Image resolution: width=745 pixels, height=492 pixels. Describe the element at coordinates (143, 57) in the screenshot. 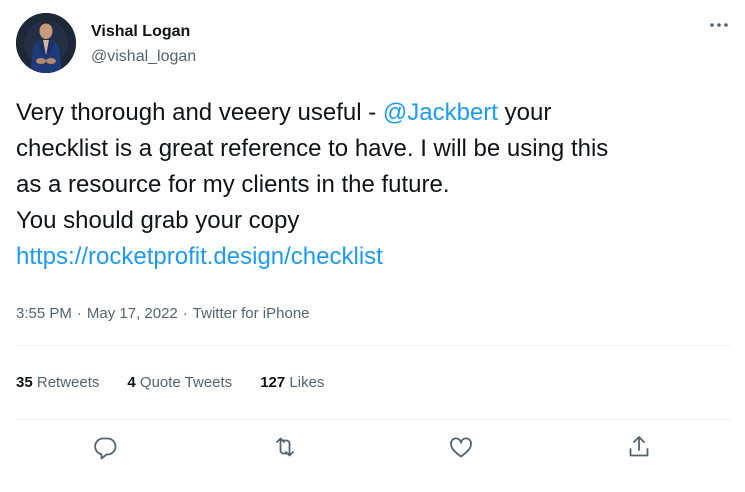

I see `author-handle: @vishal_logan` at that location.